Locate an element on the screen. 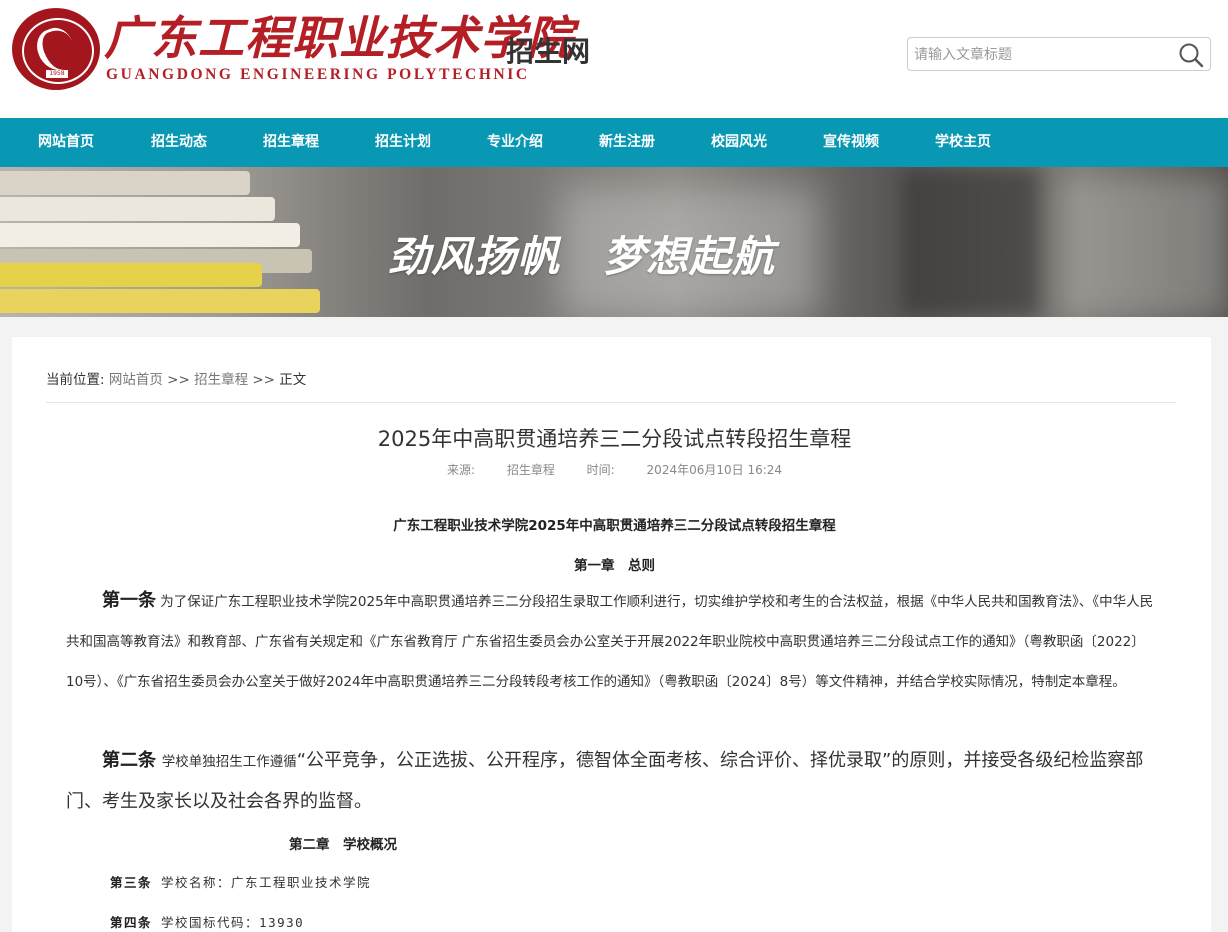  breadcrumb-current: 正文 is located at coordinates (293, 380).